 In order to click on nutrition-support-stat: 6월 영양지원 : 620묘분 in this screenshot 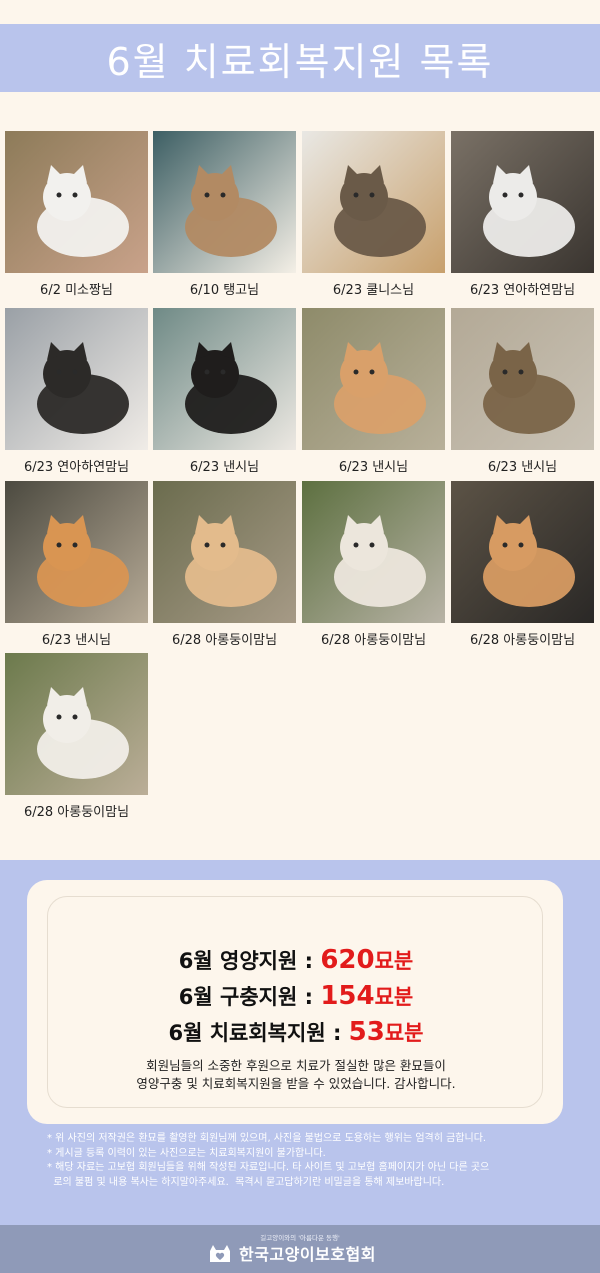, I will do `click(296, 960)`.